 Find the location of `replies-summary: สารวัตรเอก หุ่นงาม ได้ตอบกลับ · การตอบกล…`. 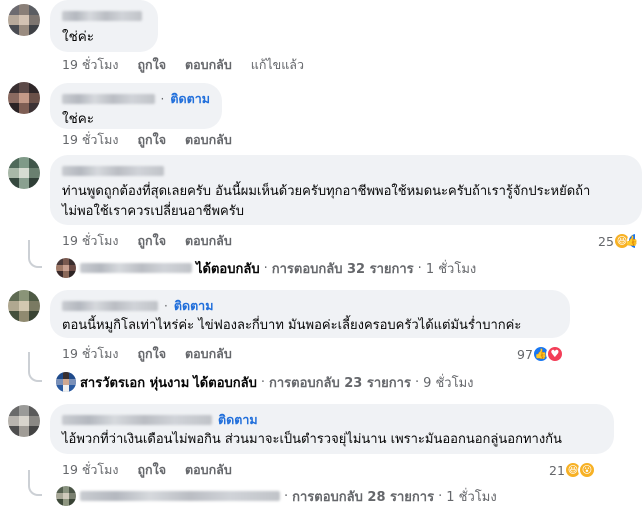

replies-summary: สารวัตรเอก หุ่นงาม ได้ตอบกลับ · การตอบกล… is located at coordinates (265, 382).